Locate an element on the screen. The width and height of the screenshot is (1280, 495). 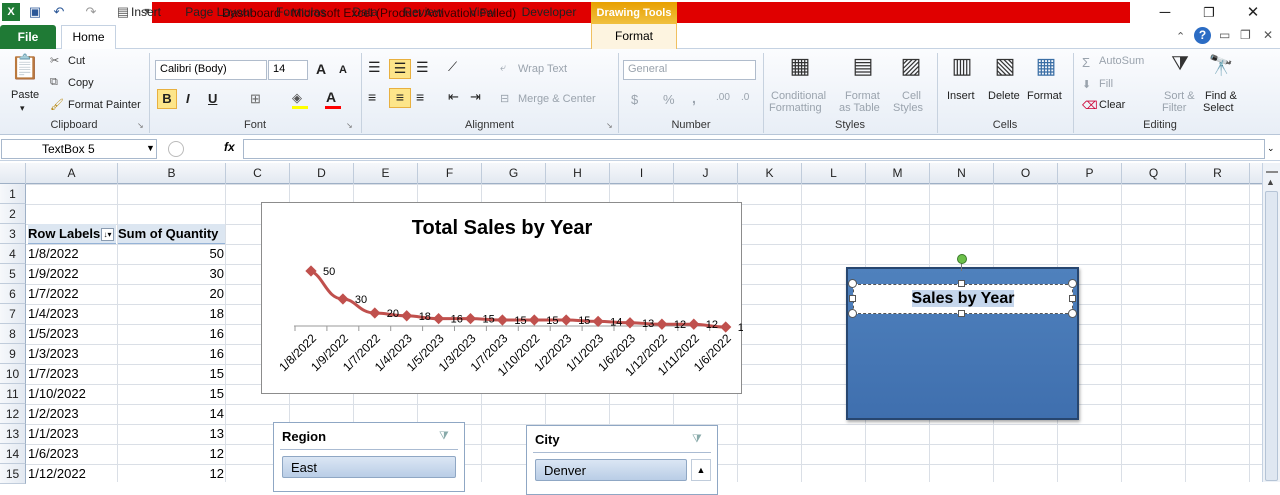
font-size-select: 14 is located at coordinates (288, 70).